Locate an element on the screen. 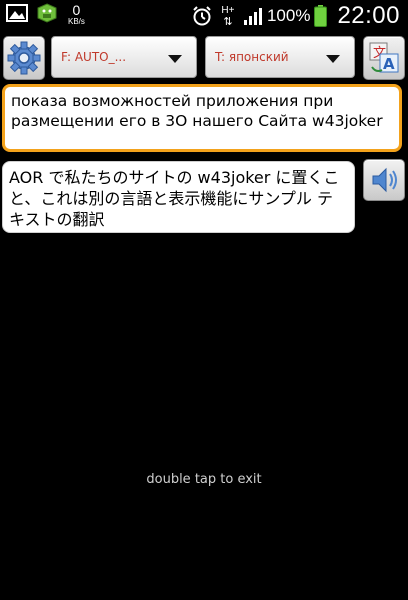 This screenshot has height=600, width=408. translate-button: 文 A is located at coordinates (384, 58).